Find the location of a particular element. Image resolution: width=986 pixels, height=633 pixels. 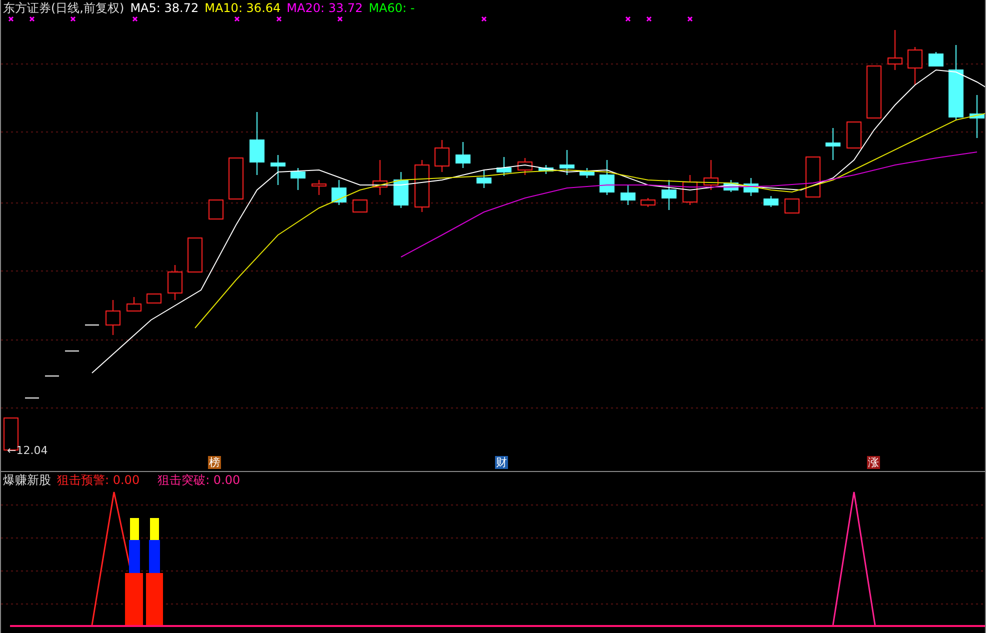

indicator-title: 爆赚新股 is located at coordinates (27, 480).